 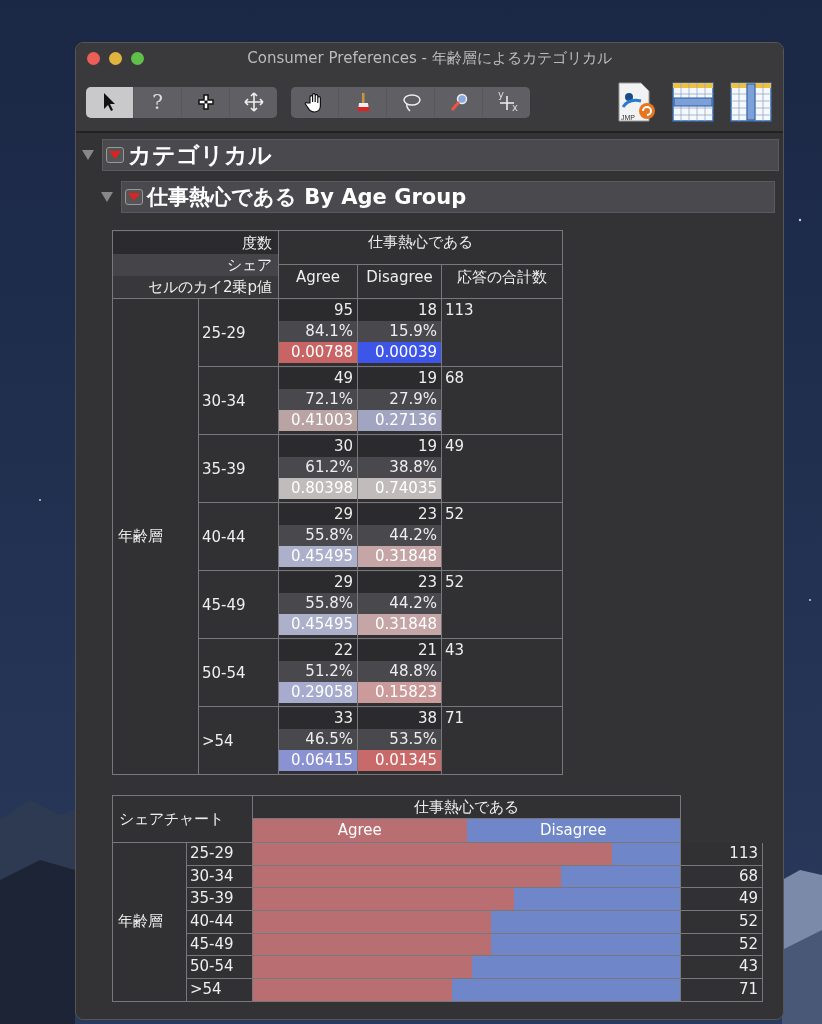 I want to click on magnifier-tool-button, so click(x=458, y=102).